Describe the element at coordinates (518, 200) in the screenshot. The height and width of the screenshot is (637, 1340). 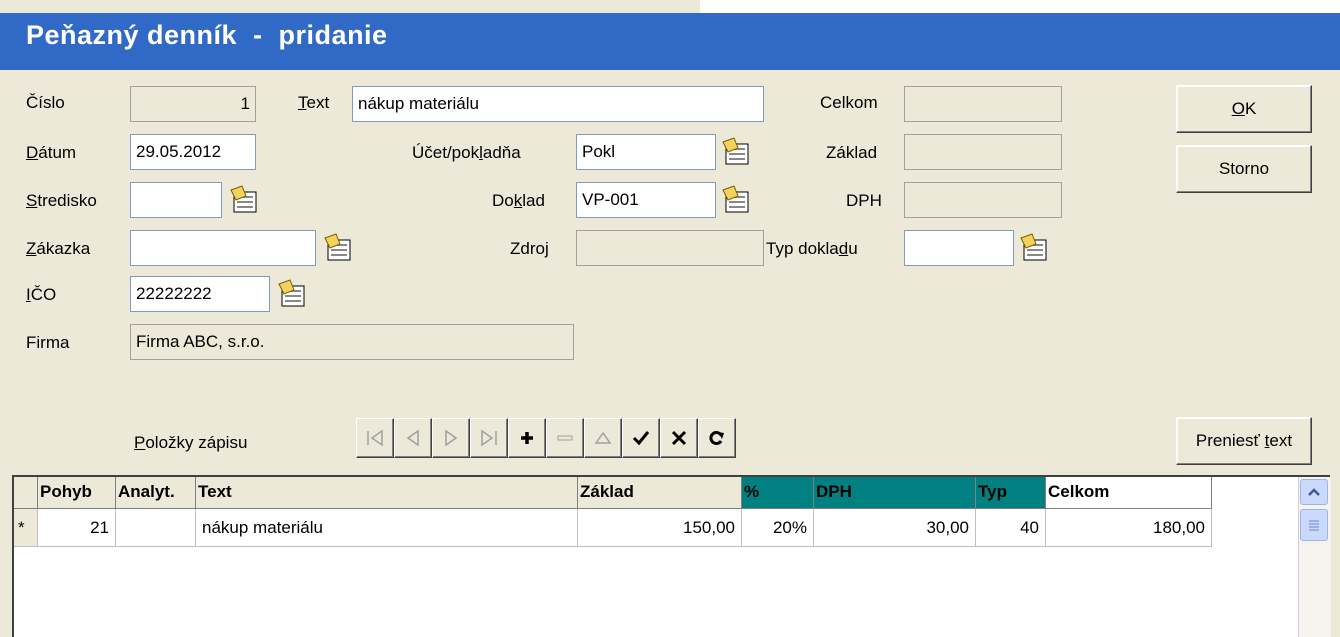
I see `doklad-label: Doklad` at that location.